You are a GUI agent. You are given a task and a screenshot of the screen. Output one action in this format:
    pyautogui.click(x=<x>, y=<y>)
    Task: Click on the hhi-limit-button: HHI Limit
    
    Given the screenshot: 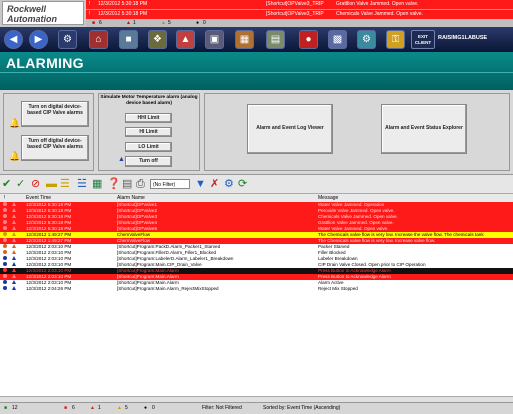 What is the action you would take?
    pyautogui.click(x=148, y=118)
    